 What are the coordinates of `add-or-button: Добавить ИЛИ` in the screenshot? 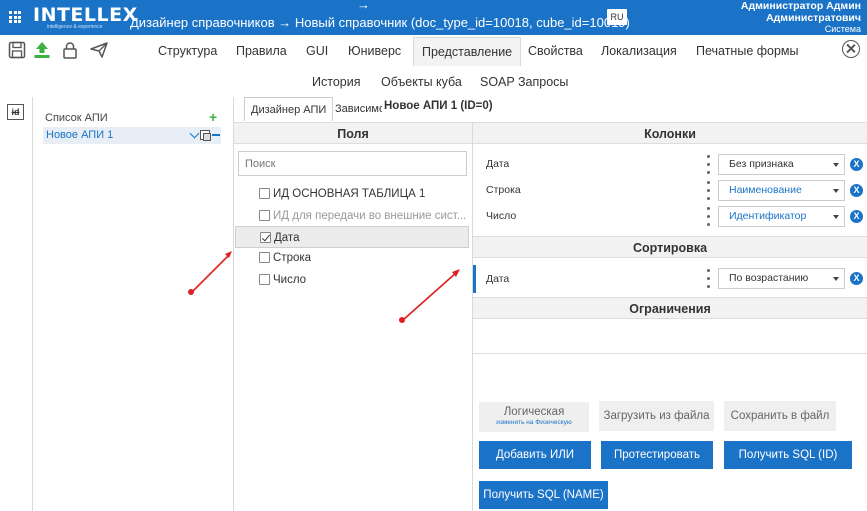 It's located at (535, 455).